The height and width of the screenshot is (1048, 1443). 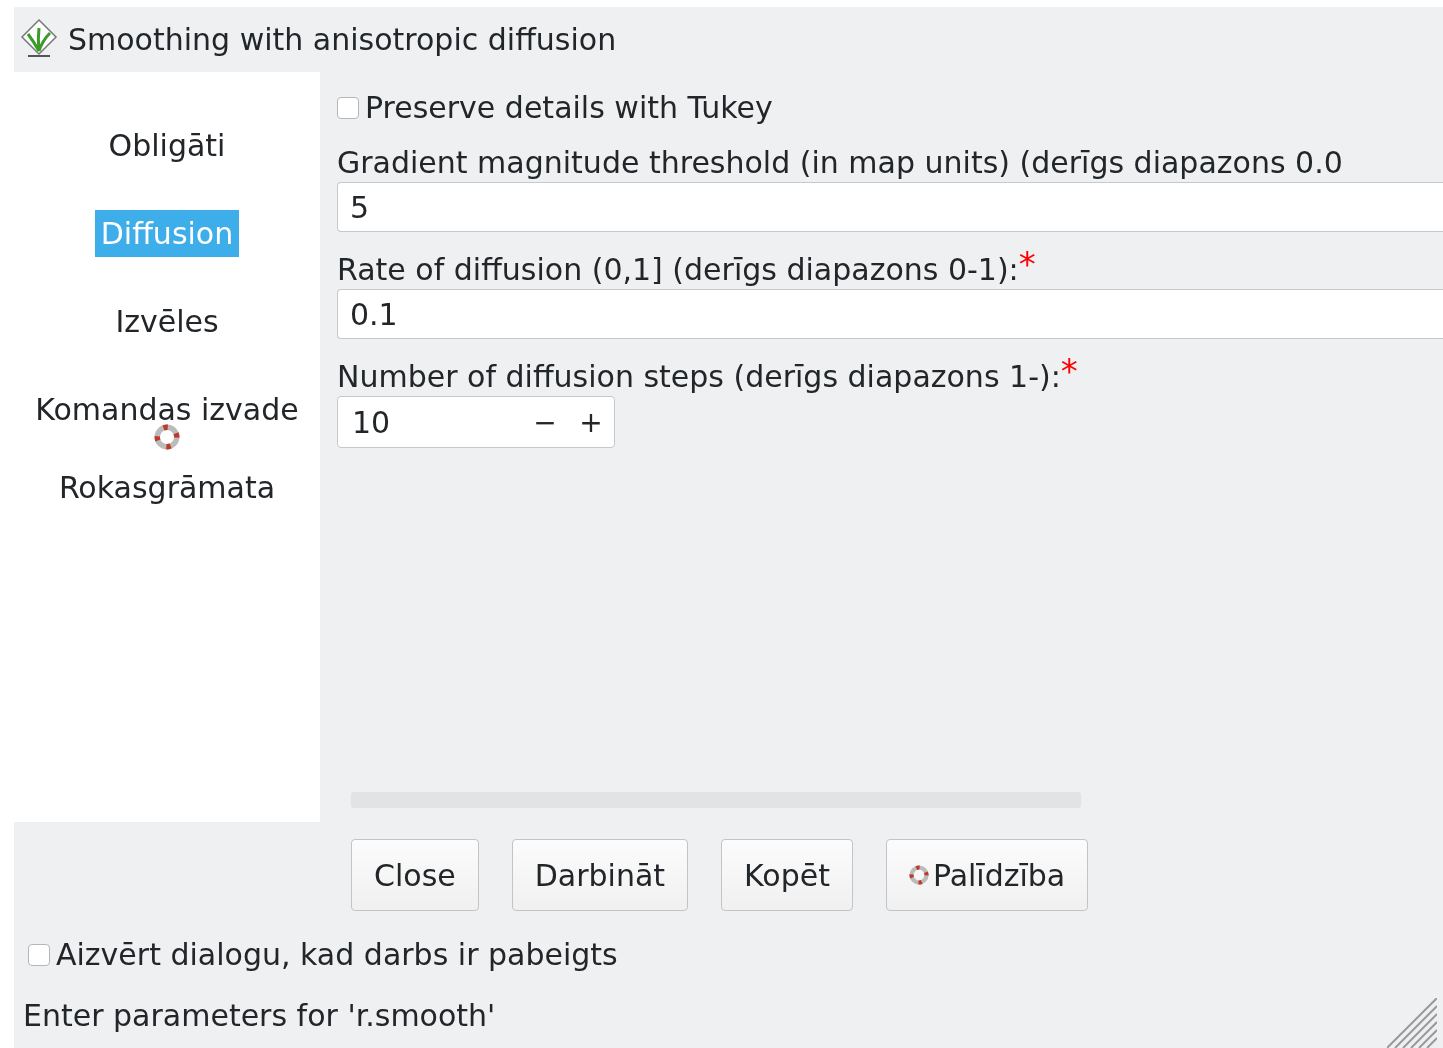 What do you see at coordinates (987, 875) in the screenshot?
I see `dialog-button: Palīdzība` at bounding box center [987, 875].